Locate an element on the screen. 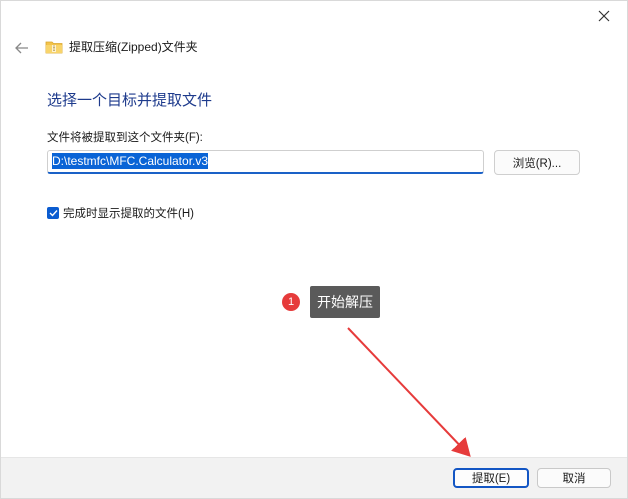  close-icon is located at coordinates (604, 16).